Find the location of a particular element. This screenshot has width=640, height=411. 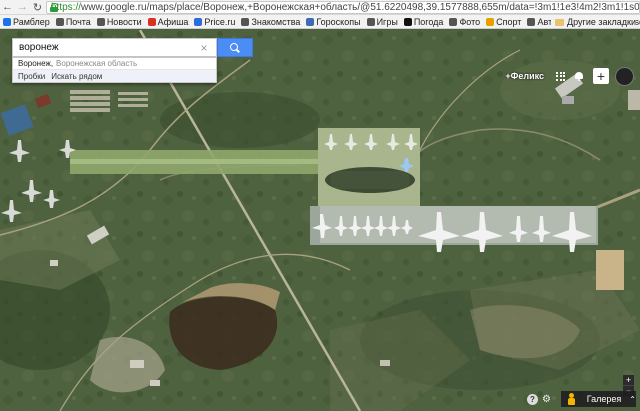

bookmark-item: Рамблер is located at coordinates (26, 22).